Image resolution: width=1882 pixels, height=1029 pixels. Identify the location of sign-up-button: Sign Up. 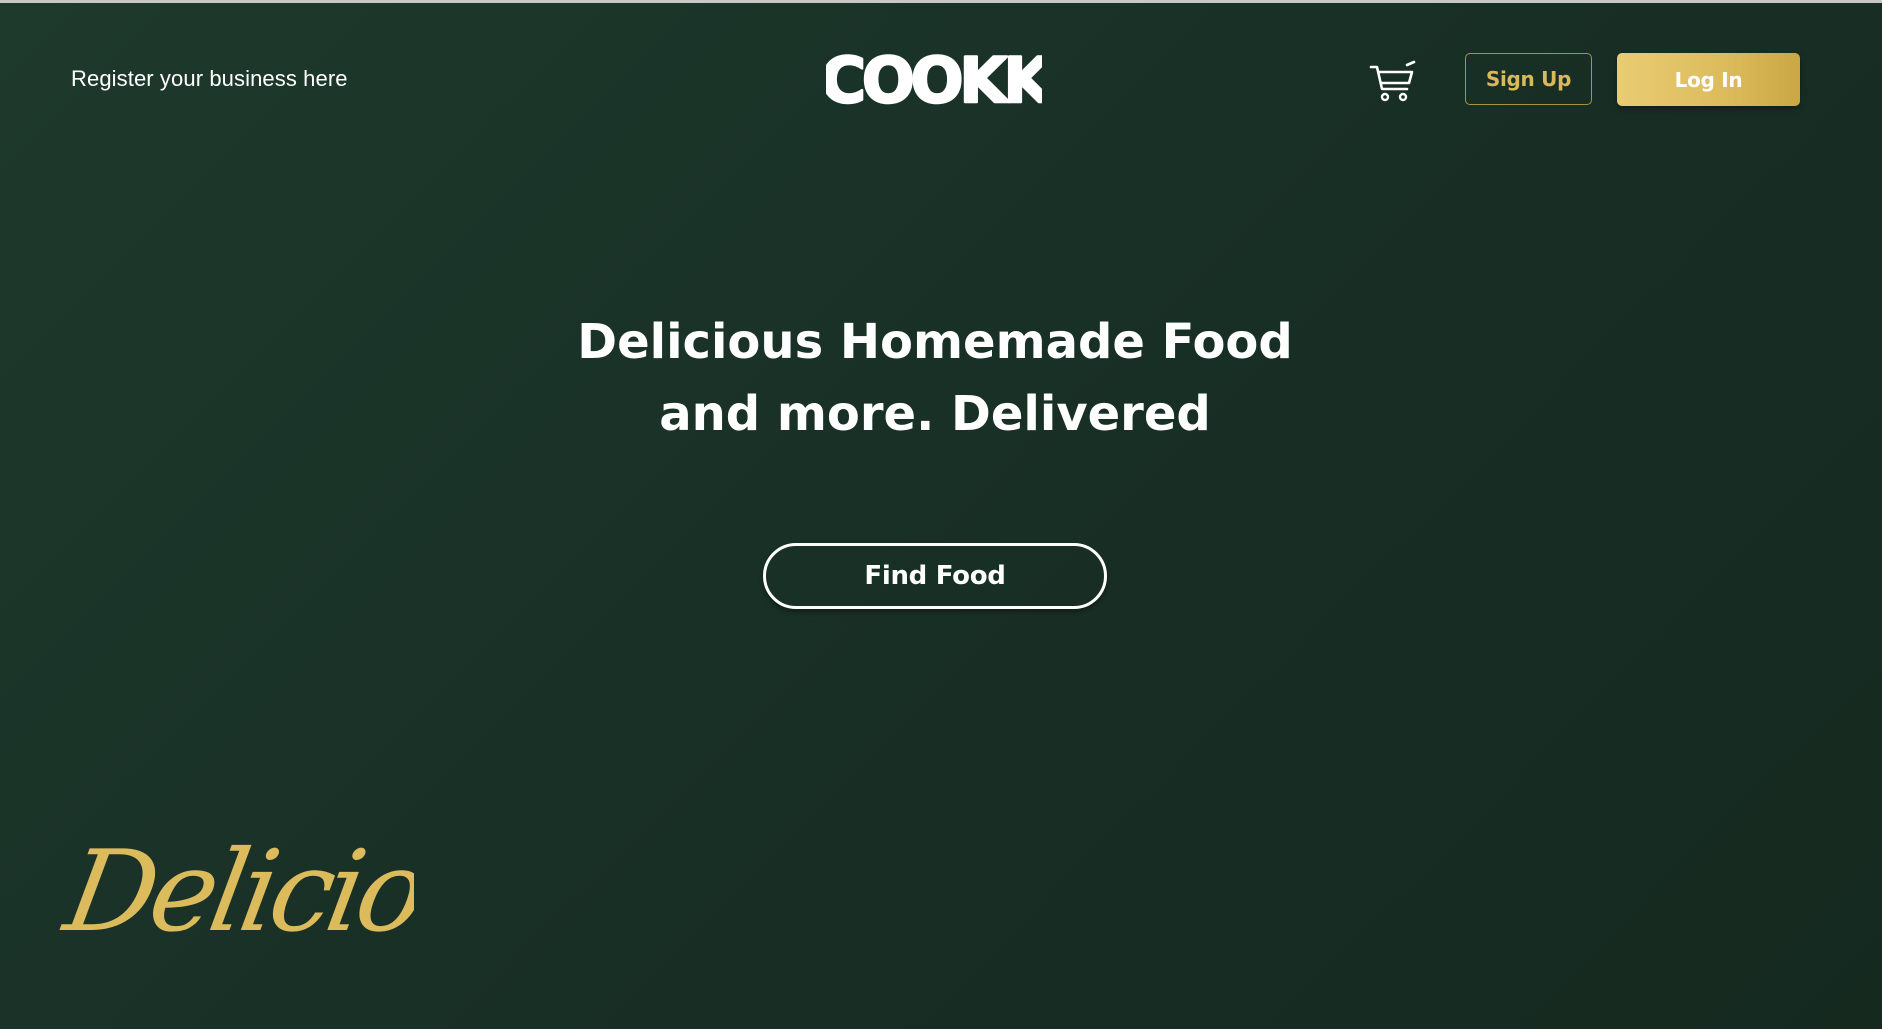
(1528, 79).